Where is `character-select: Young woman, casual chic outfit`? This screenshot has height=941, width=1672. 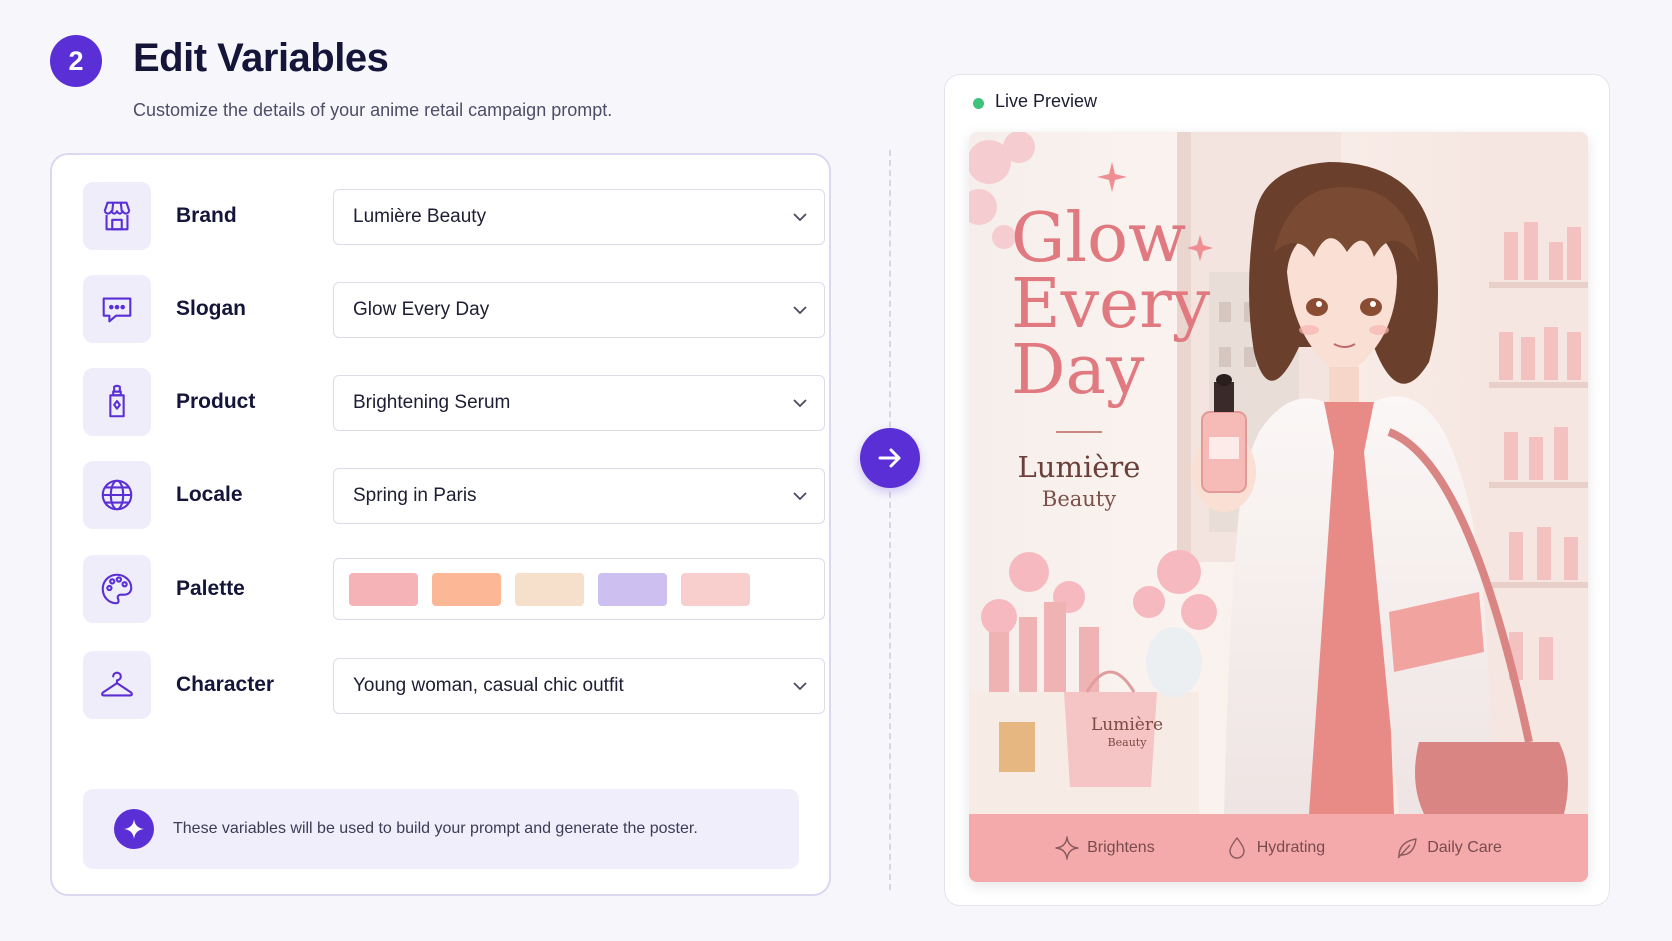
character-select: Young woman, casual chic outfit is located at coordinates (579, 686).